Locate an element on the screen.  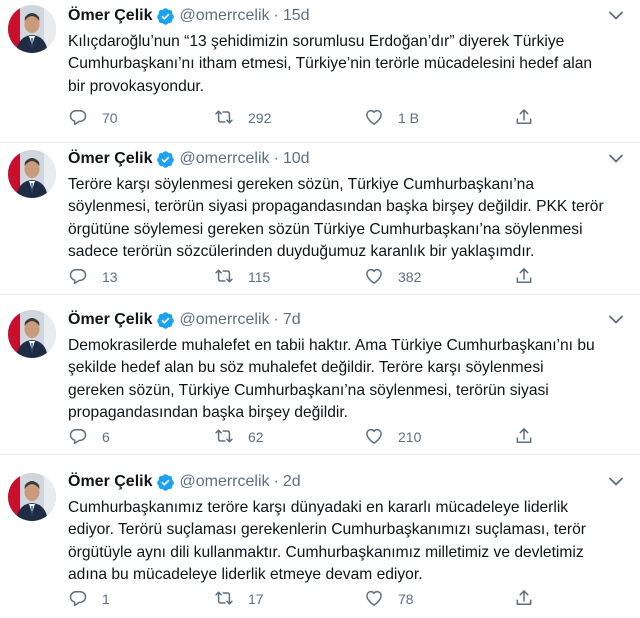
tweet-actions: 1 17 78 is located at coordinates (308, 599).